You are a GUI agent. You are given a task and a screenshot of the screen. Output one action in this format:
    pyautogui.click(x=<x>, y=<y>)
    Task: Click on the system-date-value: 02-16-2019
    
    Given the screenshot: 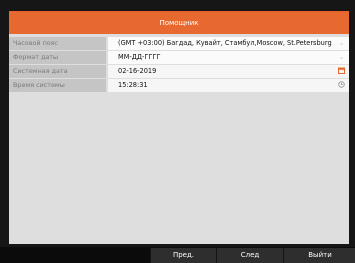 What is the action you would take?
    pyautogui.click(x=137, y=71)
    